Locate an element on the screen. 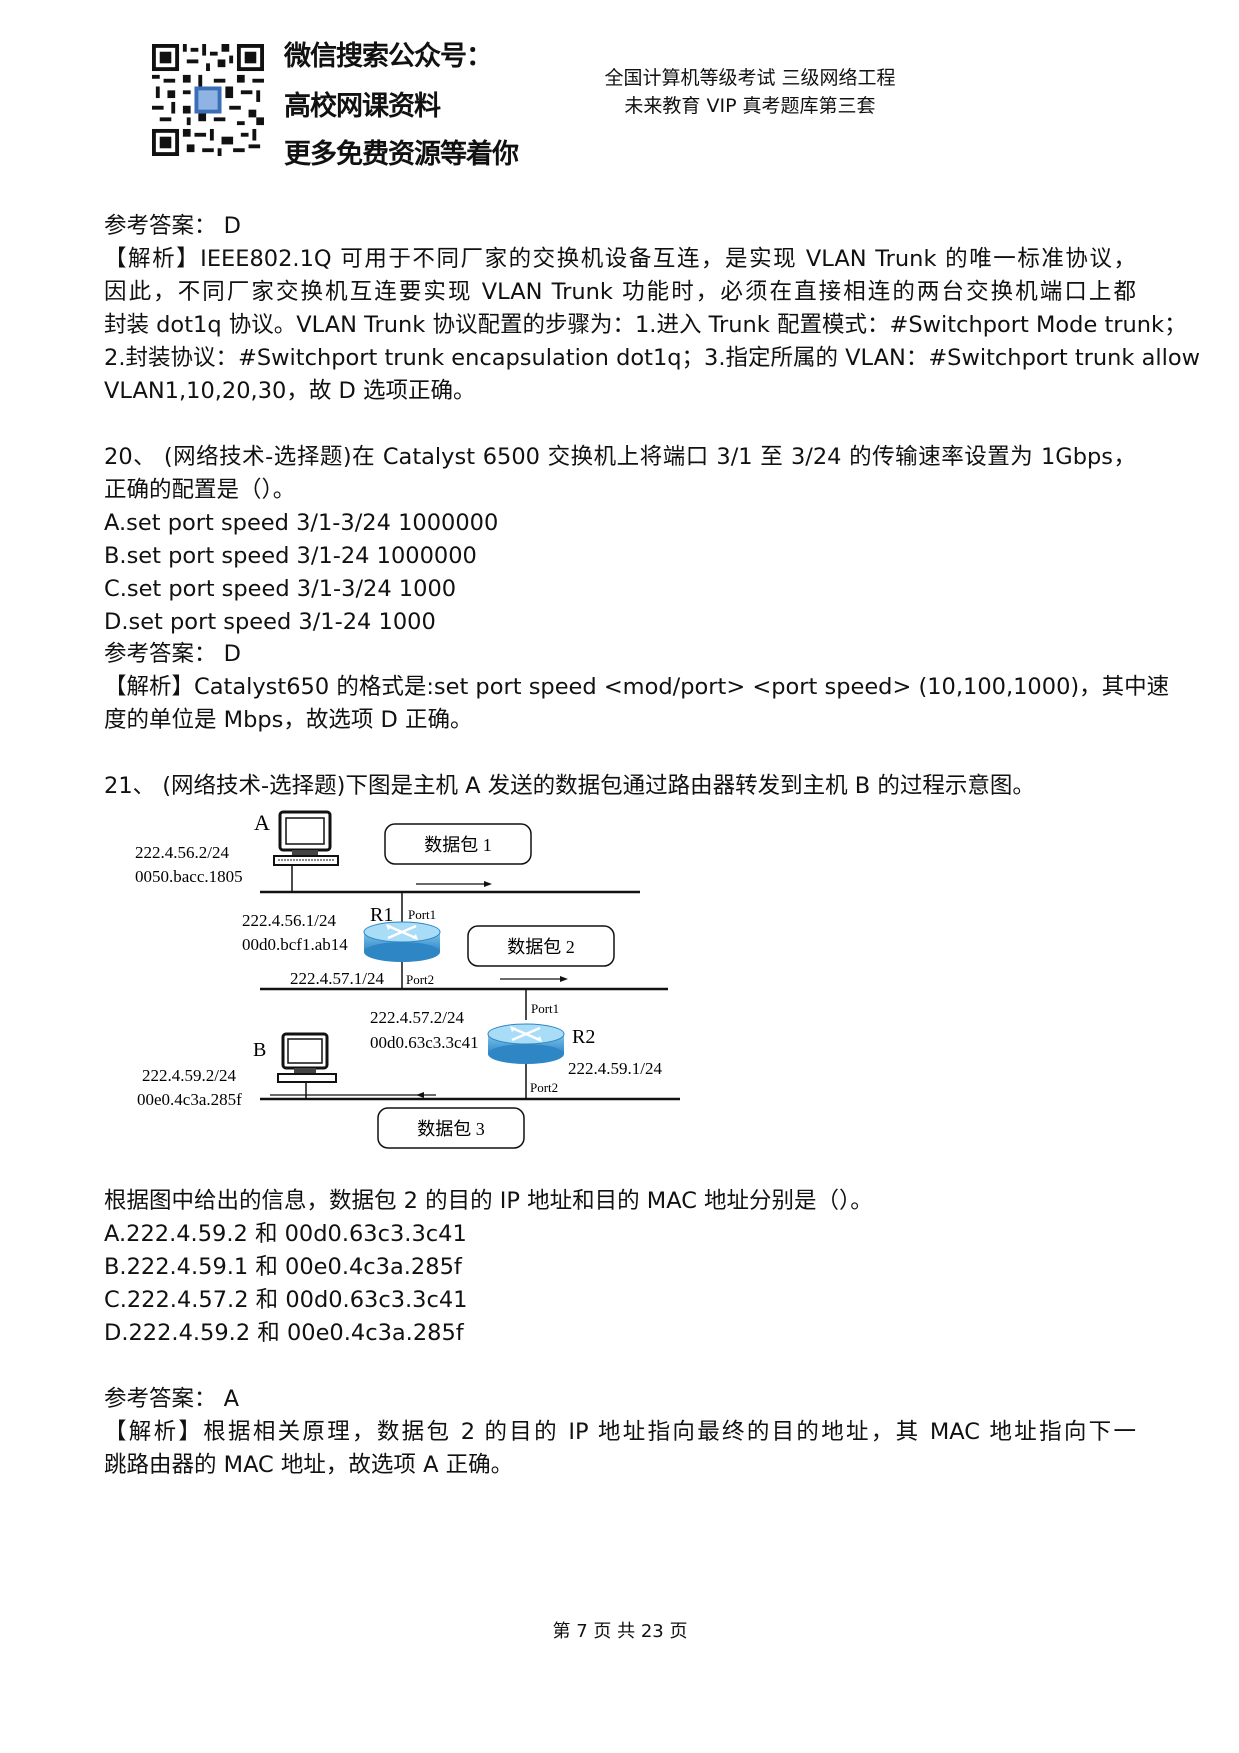 The width and height of the screenshot is (1239, 1753). q21-analysis-line: 跳路由器的 MAC 地址，故选项 A 正确。 is located at coordinates (309, 1465).